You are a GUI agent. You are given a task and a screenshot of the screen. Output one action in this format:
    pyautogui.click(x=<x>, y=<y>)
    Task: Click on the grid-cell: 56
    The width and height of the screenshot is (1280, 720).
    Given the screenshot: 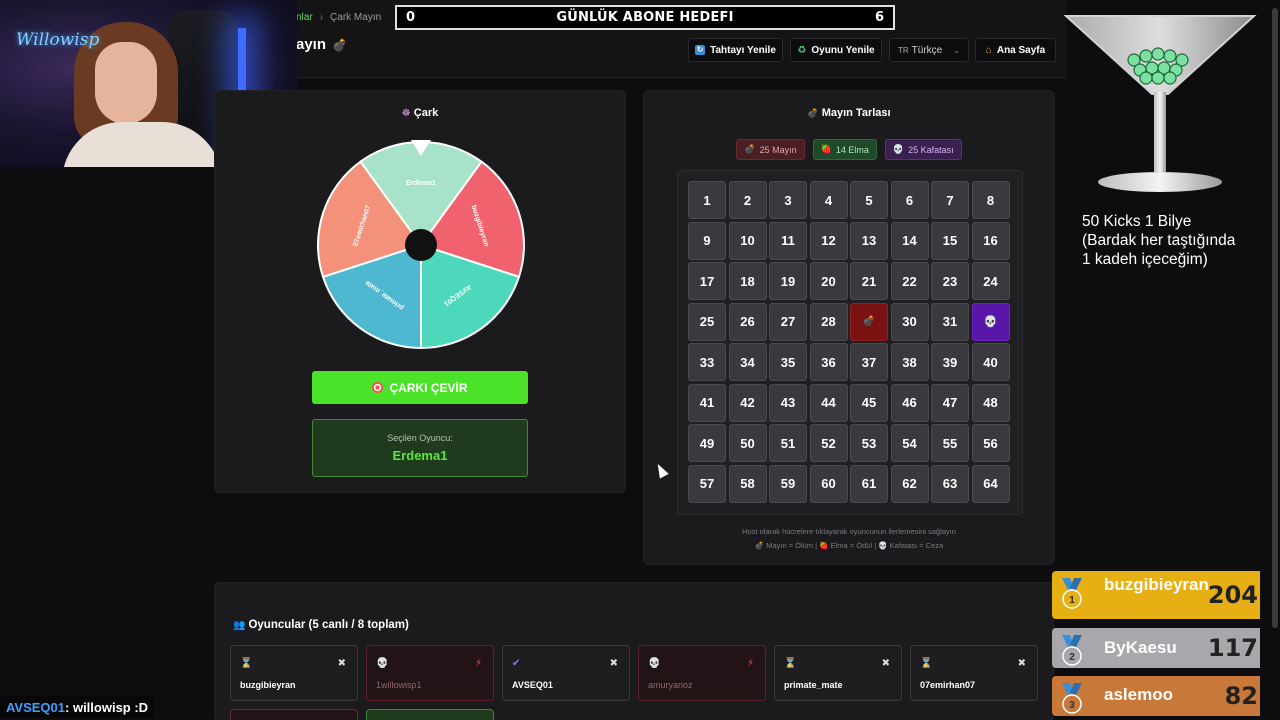 What is the action you would take?
    pyautogui.click(x=990, y=443)
    